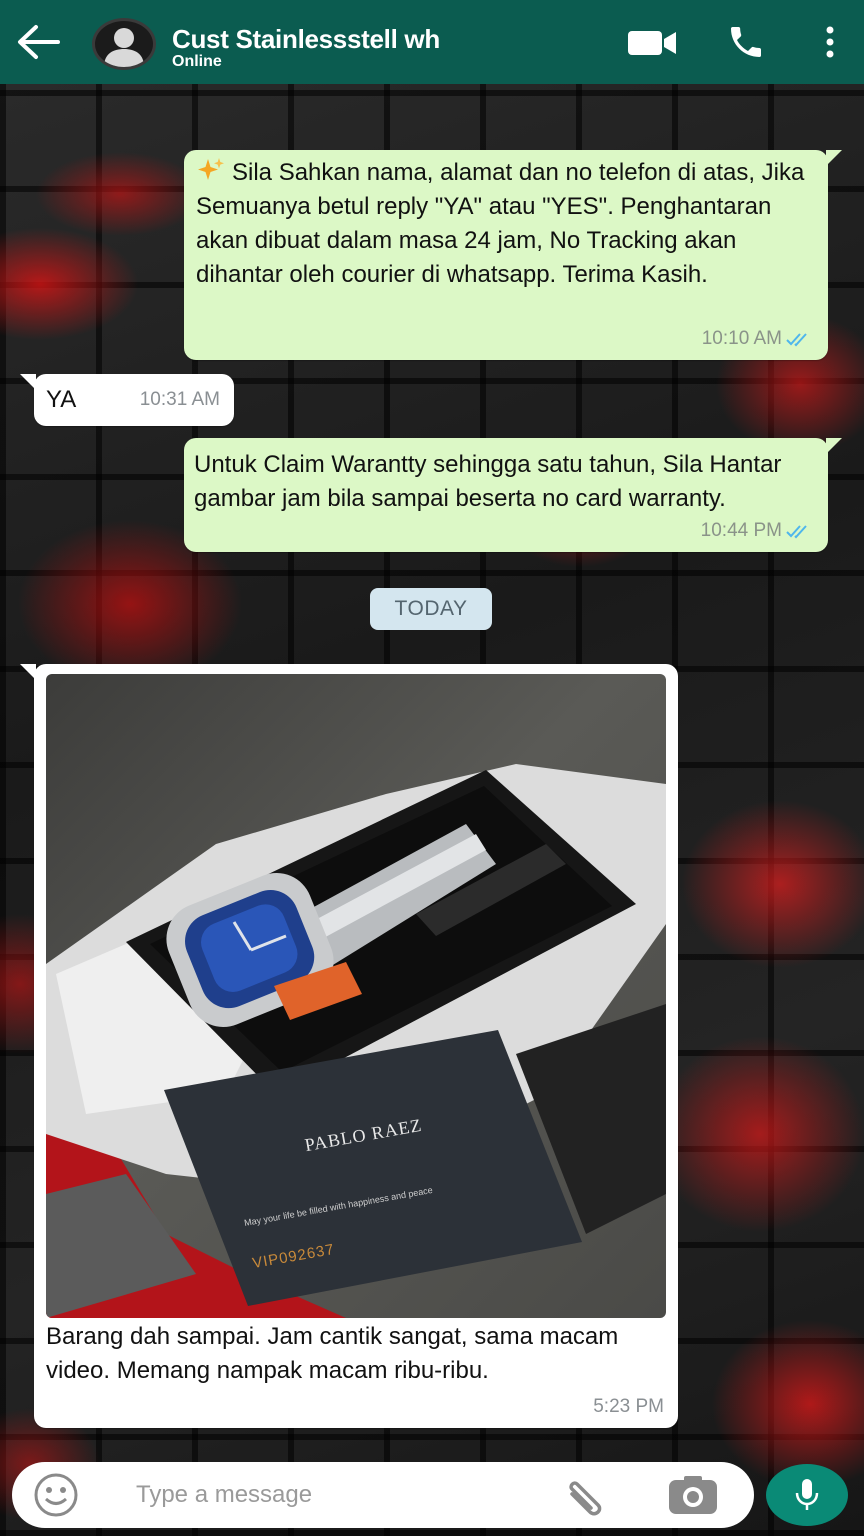 The height and width of the screenshot is (1536, 864). I want to click on back-arrow-icon, so click(38, 42).